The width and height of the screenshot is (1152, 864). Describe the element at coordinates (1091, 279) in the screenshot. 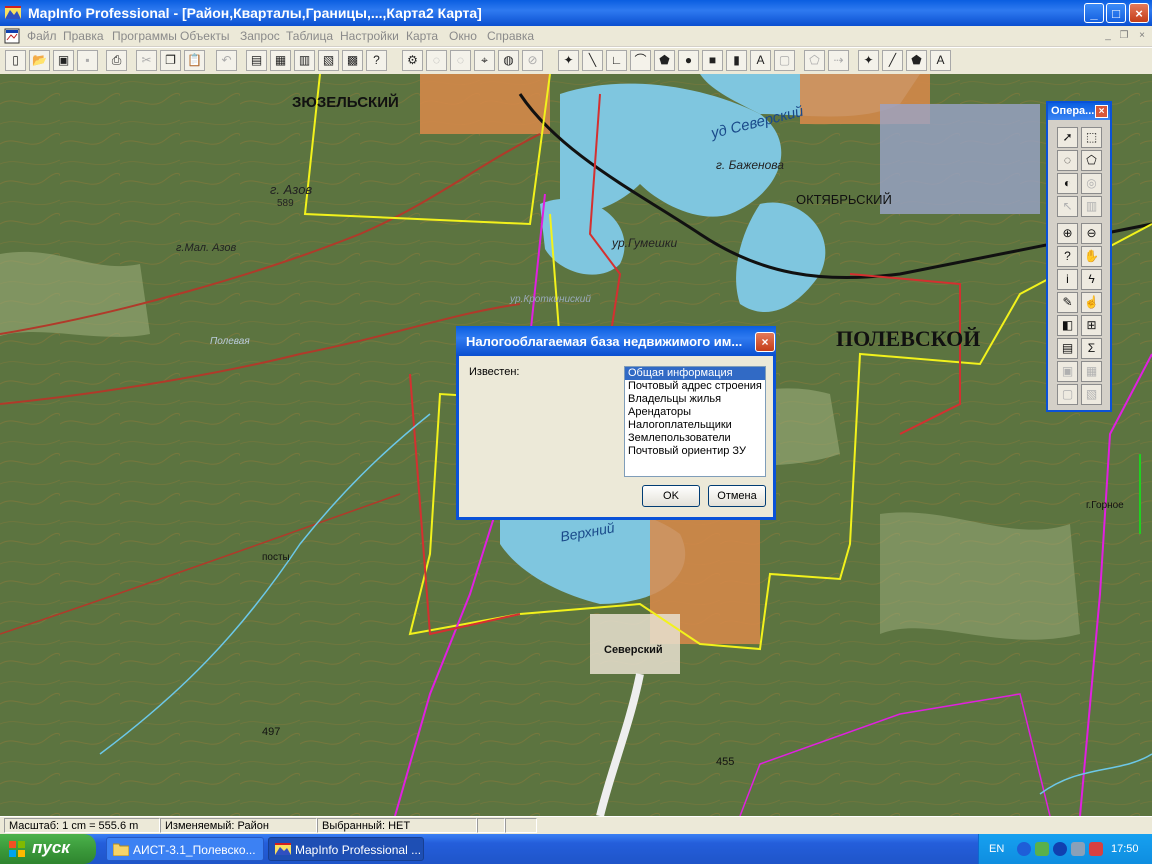

I see `hotlink-icon: ϟ` at that location.